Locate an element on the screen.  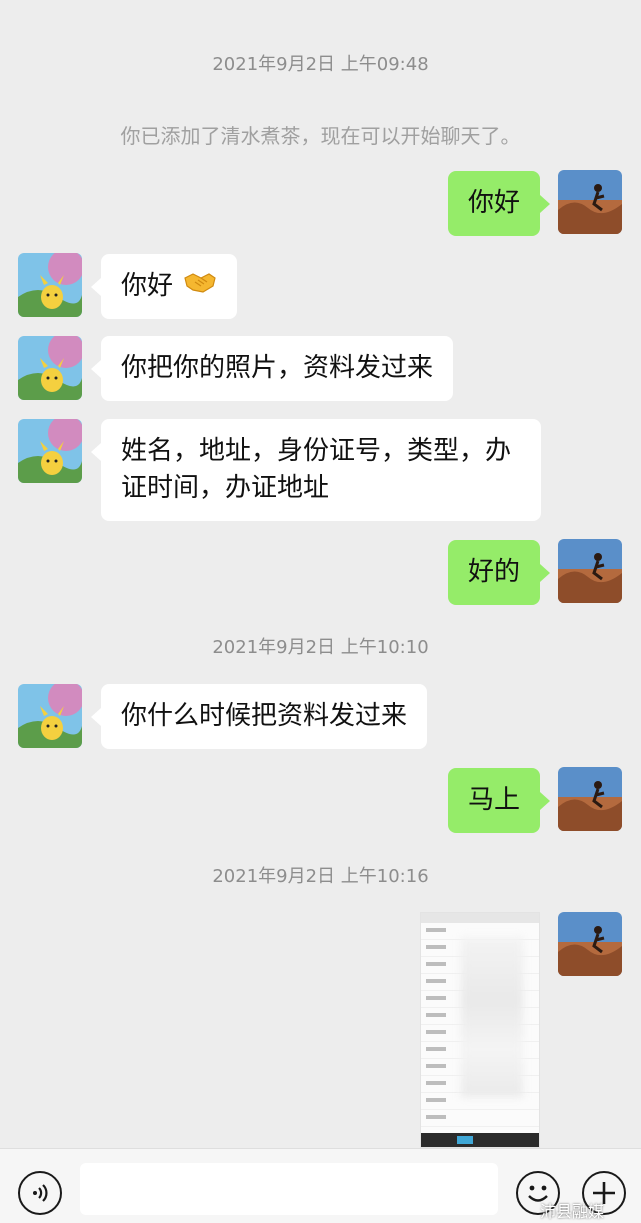
message-input is located at coordinates (289, 1189).